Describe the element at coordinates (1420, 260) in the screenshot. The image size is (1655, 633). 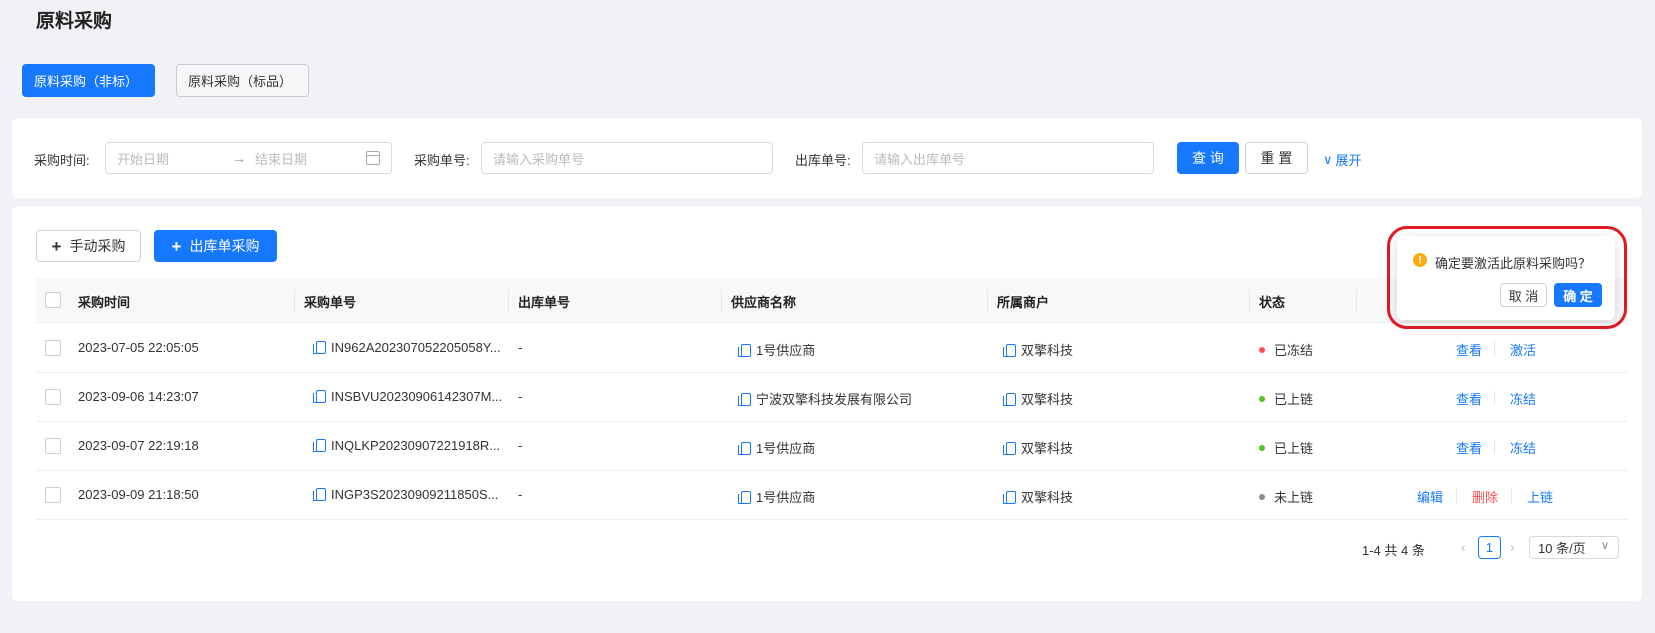
I see `warning-icon: !` at that location.